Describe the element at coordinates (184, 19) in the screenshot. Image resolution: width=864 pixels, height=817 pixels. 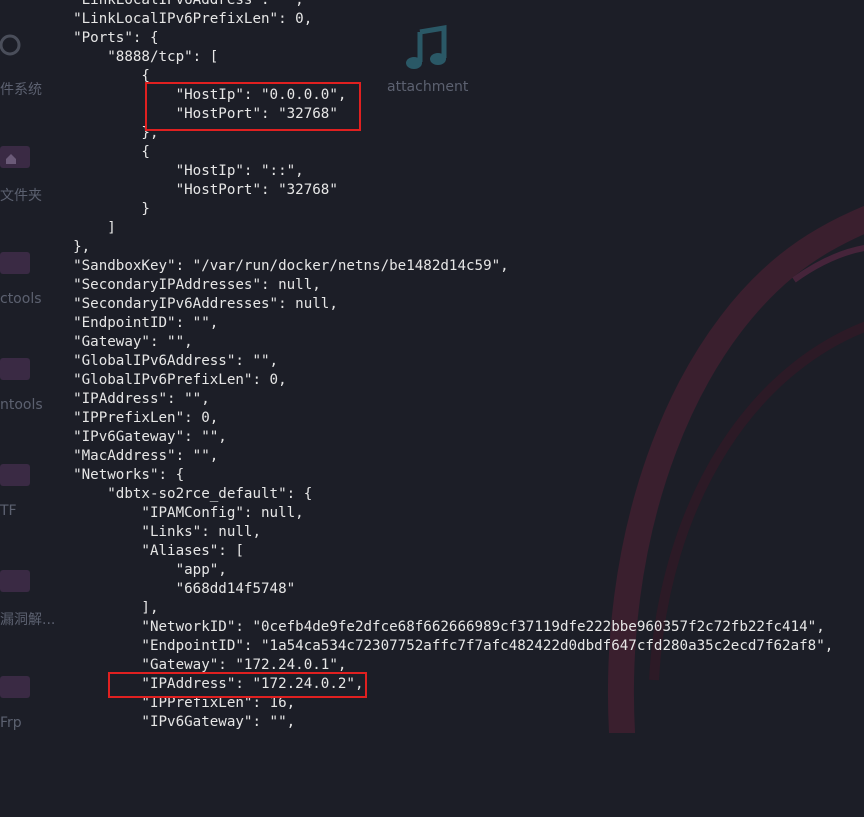
I see `terminal-line: "LinkLocalIPv6PrefixLen": 0,` at that location.